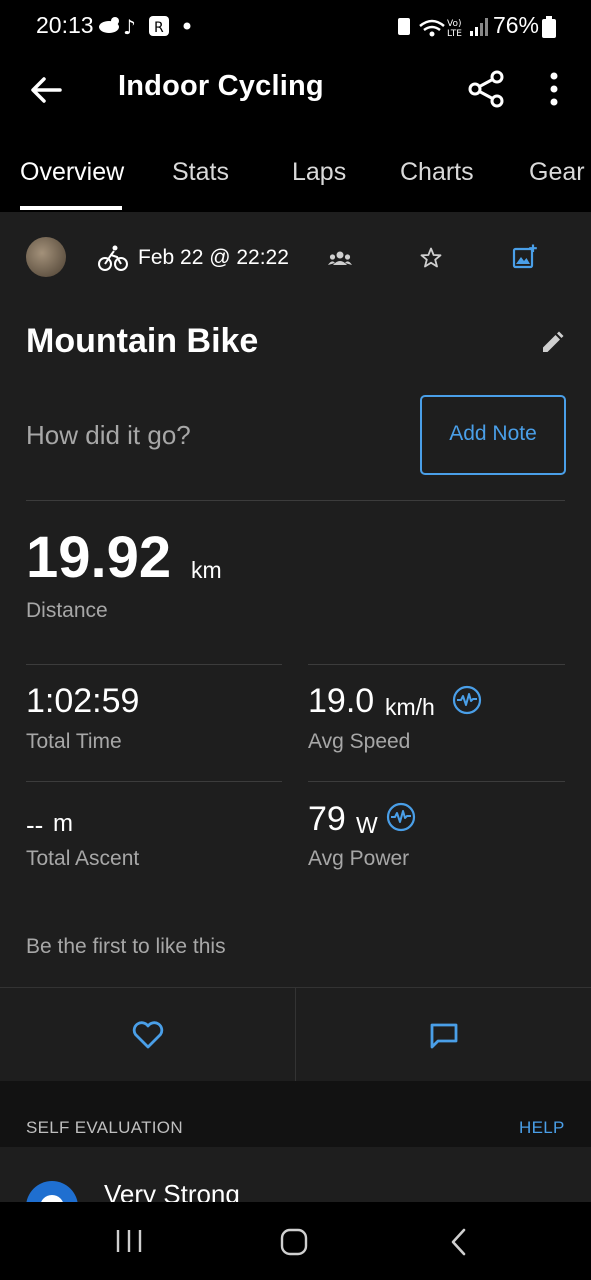  I want to click on distance-value: 19.92, so click(99, 557).